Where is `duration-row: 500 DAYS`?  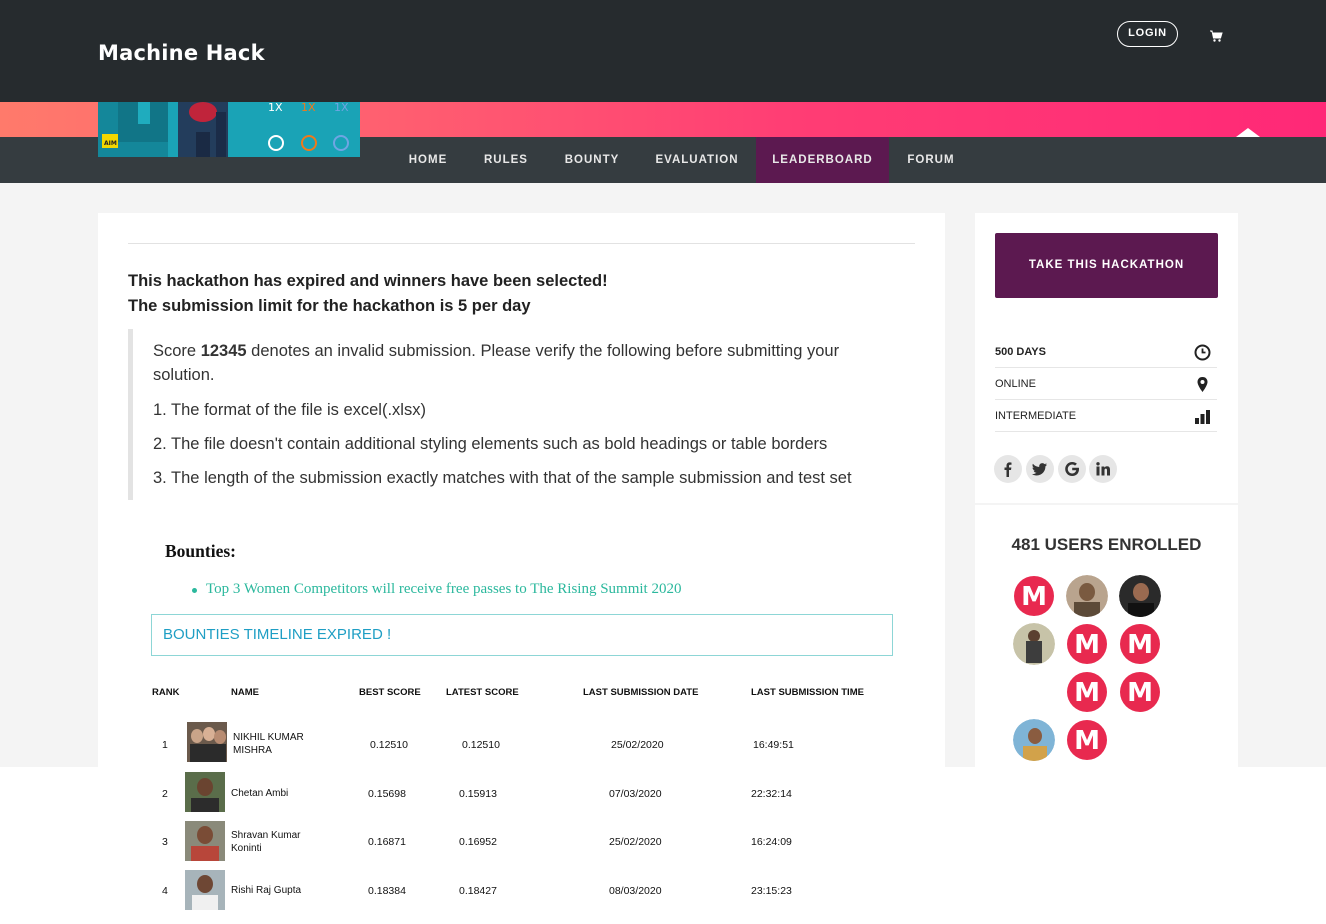 duration-row: 500 DAYS is located at coordinates (1106, 352).